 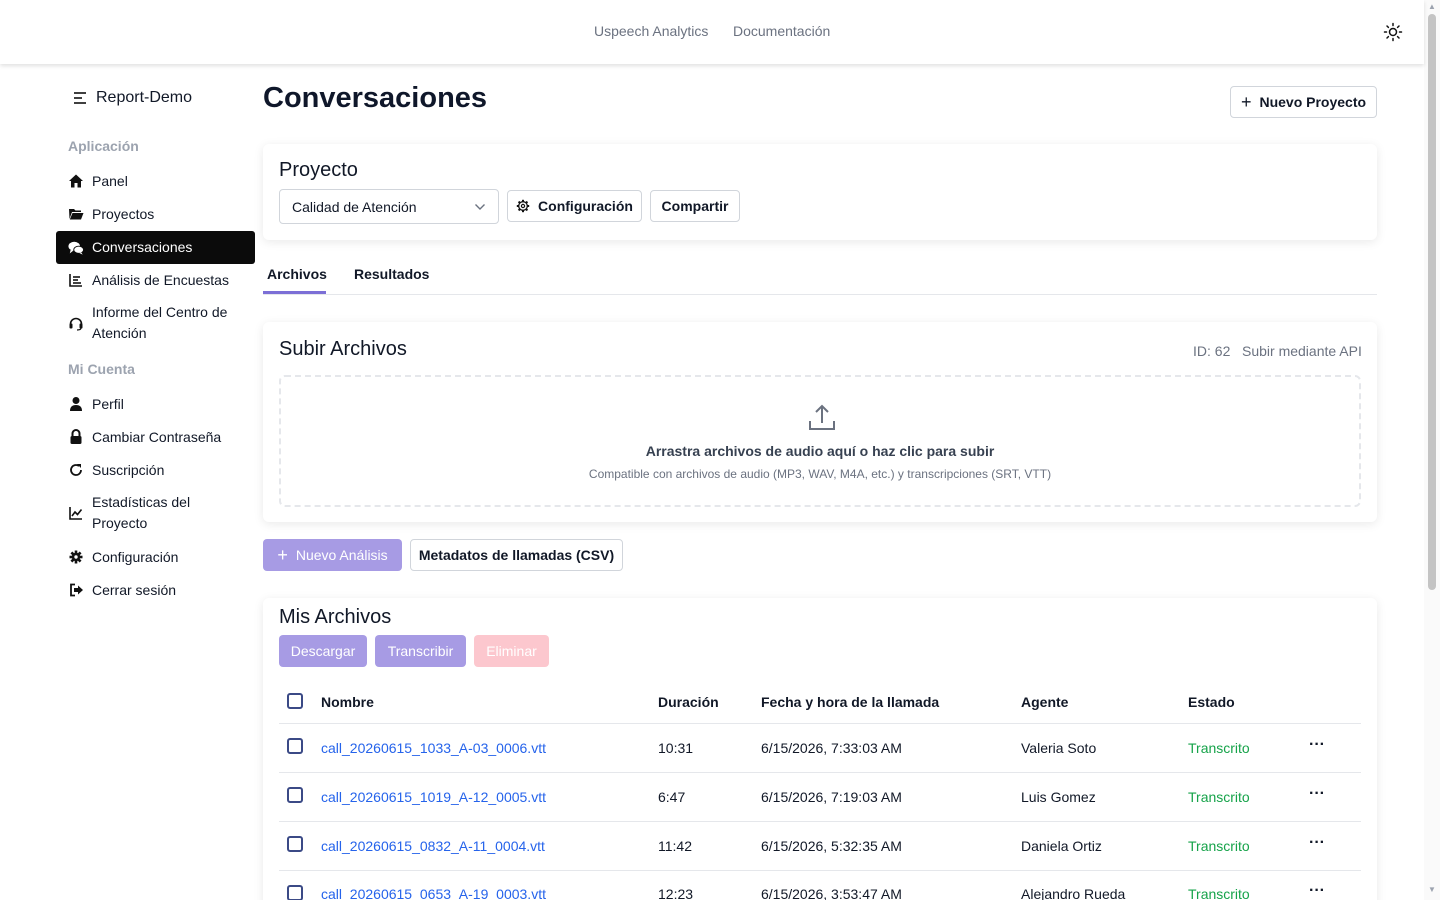 I want to click on tab-resultados: Resultados, so click(x=391, y=274).